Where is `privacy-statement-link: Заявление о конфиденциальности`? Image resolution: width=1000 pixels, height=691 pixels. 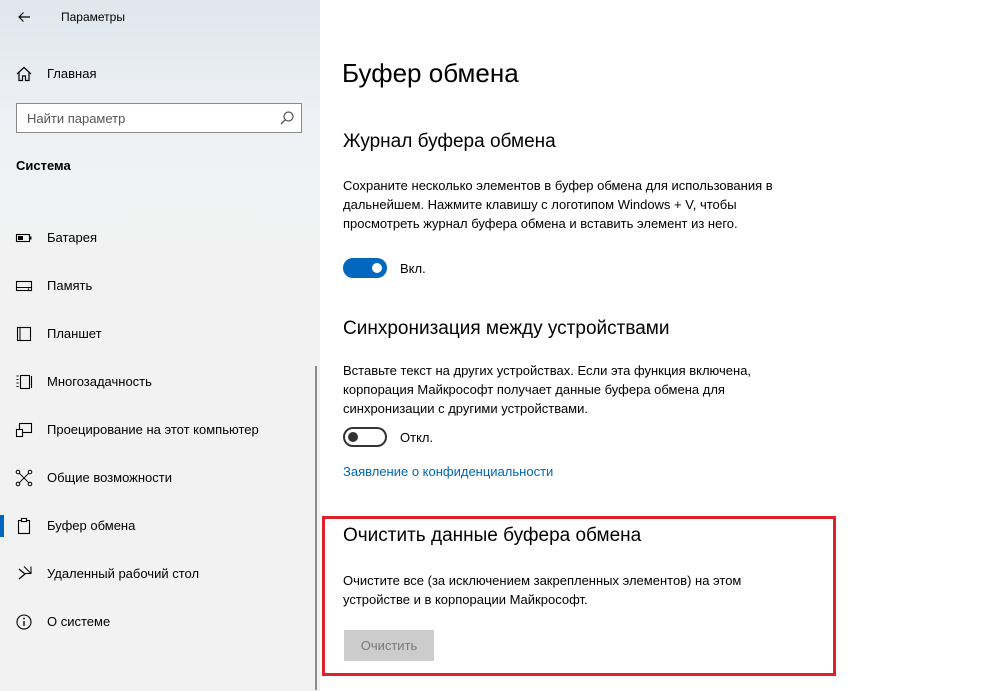
privacy-statement-link: Заявление о конфиденциальности is located at coordinates (448, 471).